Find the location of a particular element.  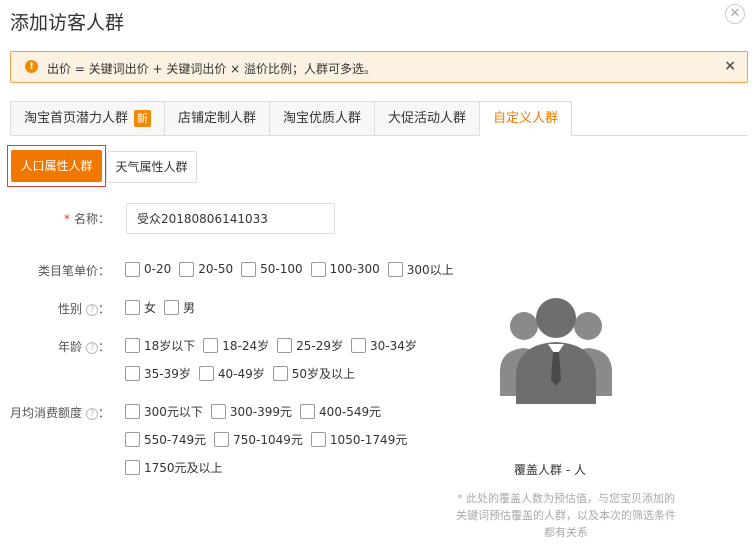

warning-icon: ! is located at coordinates (31, 66).